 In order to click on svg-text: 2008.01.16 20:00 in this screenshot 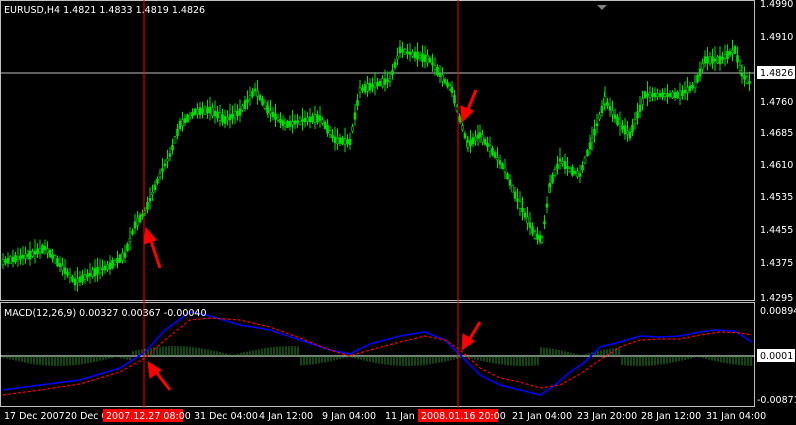, I will do `click(463, 416)`.